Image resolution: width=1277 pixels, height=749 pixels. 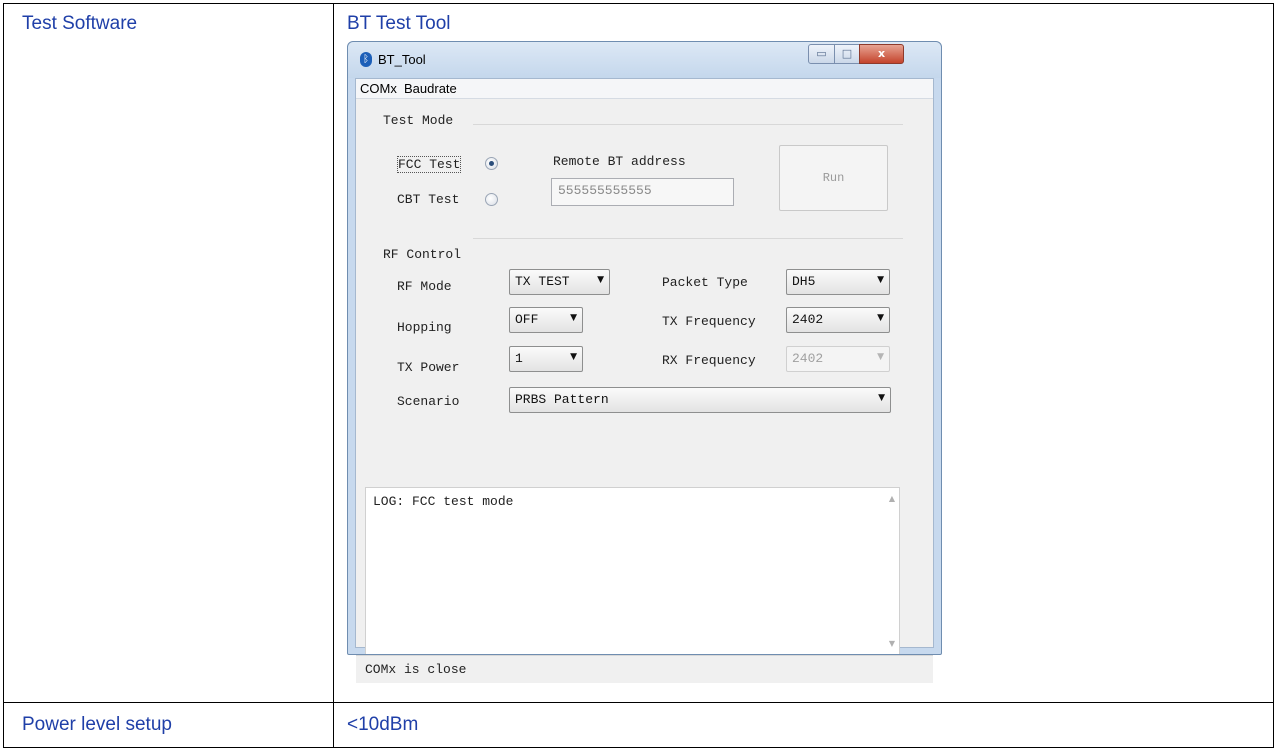 I want to click on table-row-divider, so click(x=638, y=702).